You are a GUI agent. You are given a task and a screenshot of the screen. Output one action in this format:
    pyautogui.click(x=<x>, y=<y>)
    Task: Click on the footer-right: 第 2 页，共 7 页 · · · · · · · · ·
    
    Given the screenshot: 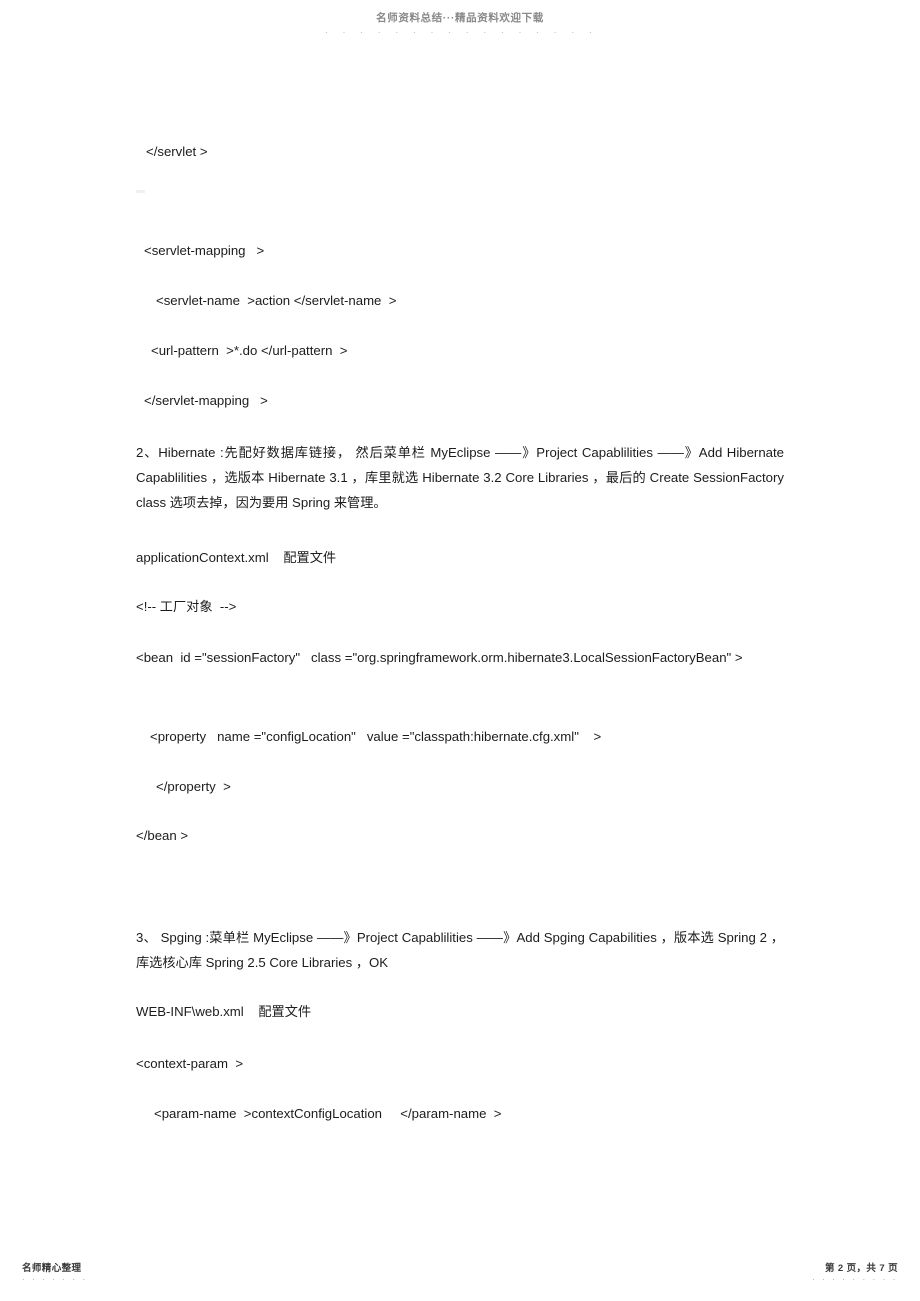 What is the action you would take?
    pyautogui.click(x=855, y=1273)
    